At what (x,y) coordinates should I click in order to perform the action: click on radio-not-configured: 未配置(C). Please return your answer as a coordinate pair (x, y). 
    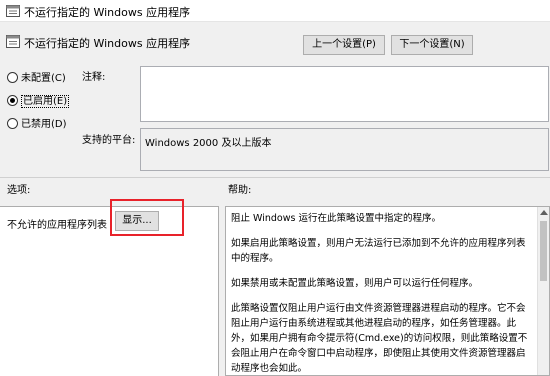
    Looking at the image, I should click on (36, 76).